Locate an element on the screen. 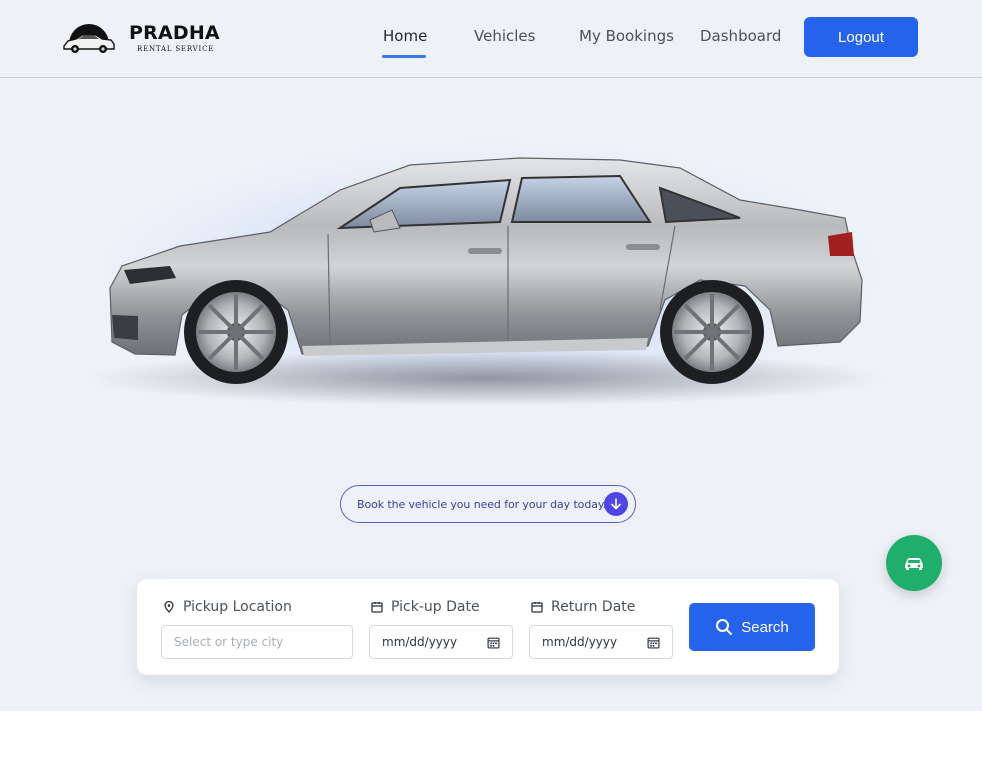 This screenshot has width=982, height=760. nav-my-bookings: My Bookings is located at coordinates (626, 36).